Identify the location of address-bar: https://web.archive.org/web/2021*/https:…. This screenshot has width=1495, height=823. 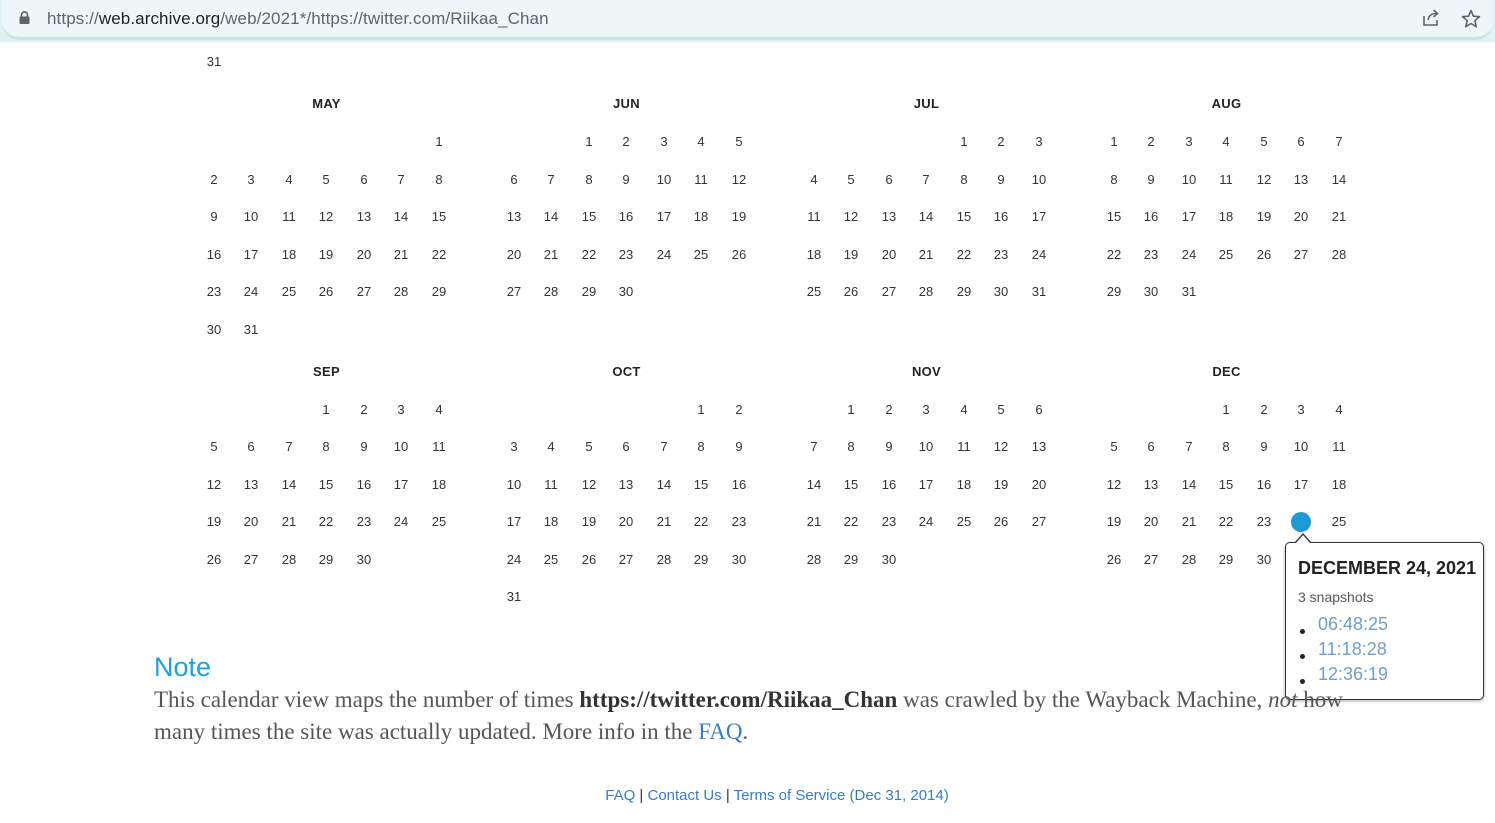
(747, 20).